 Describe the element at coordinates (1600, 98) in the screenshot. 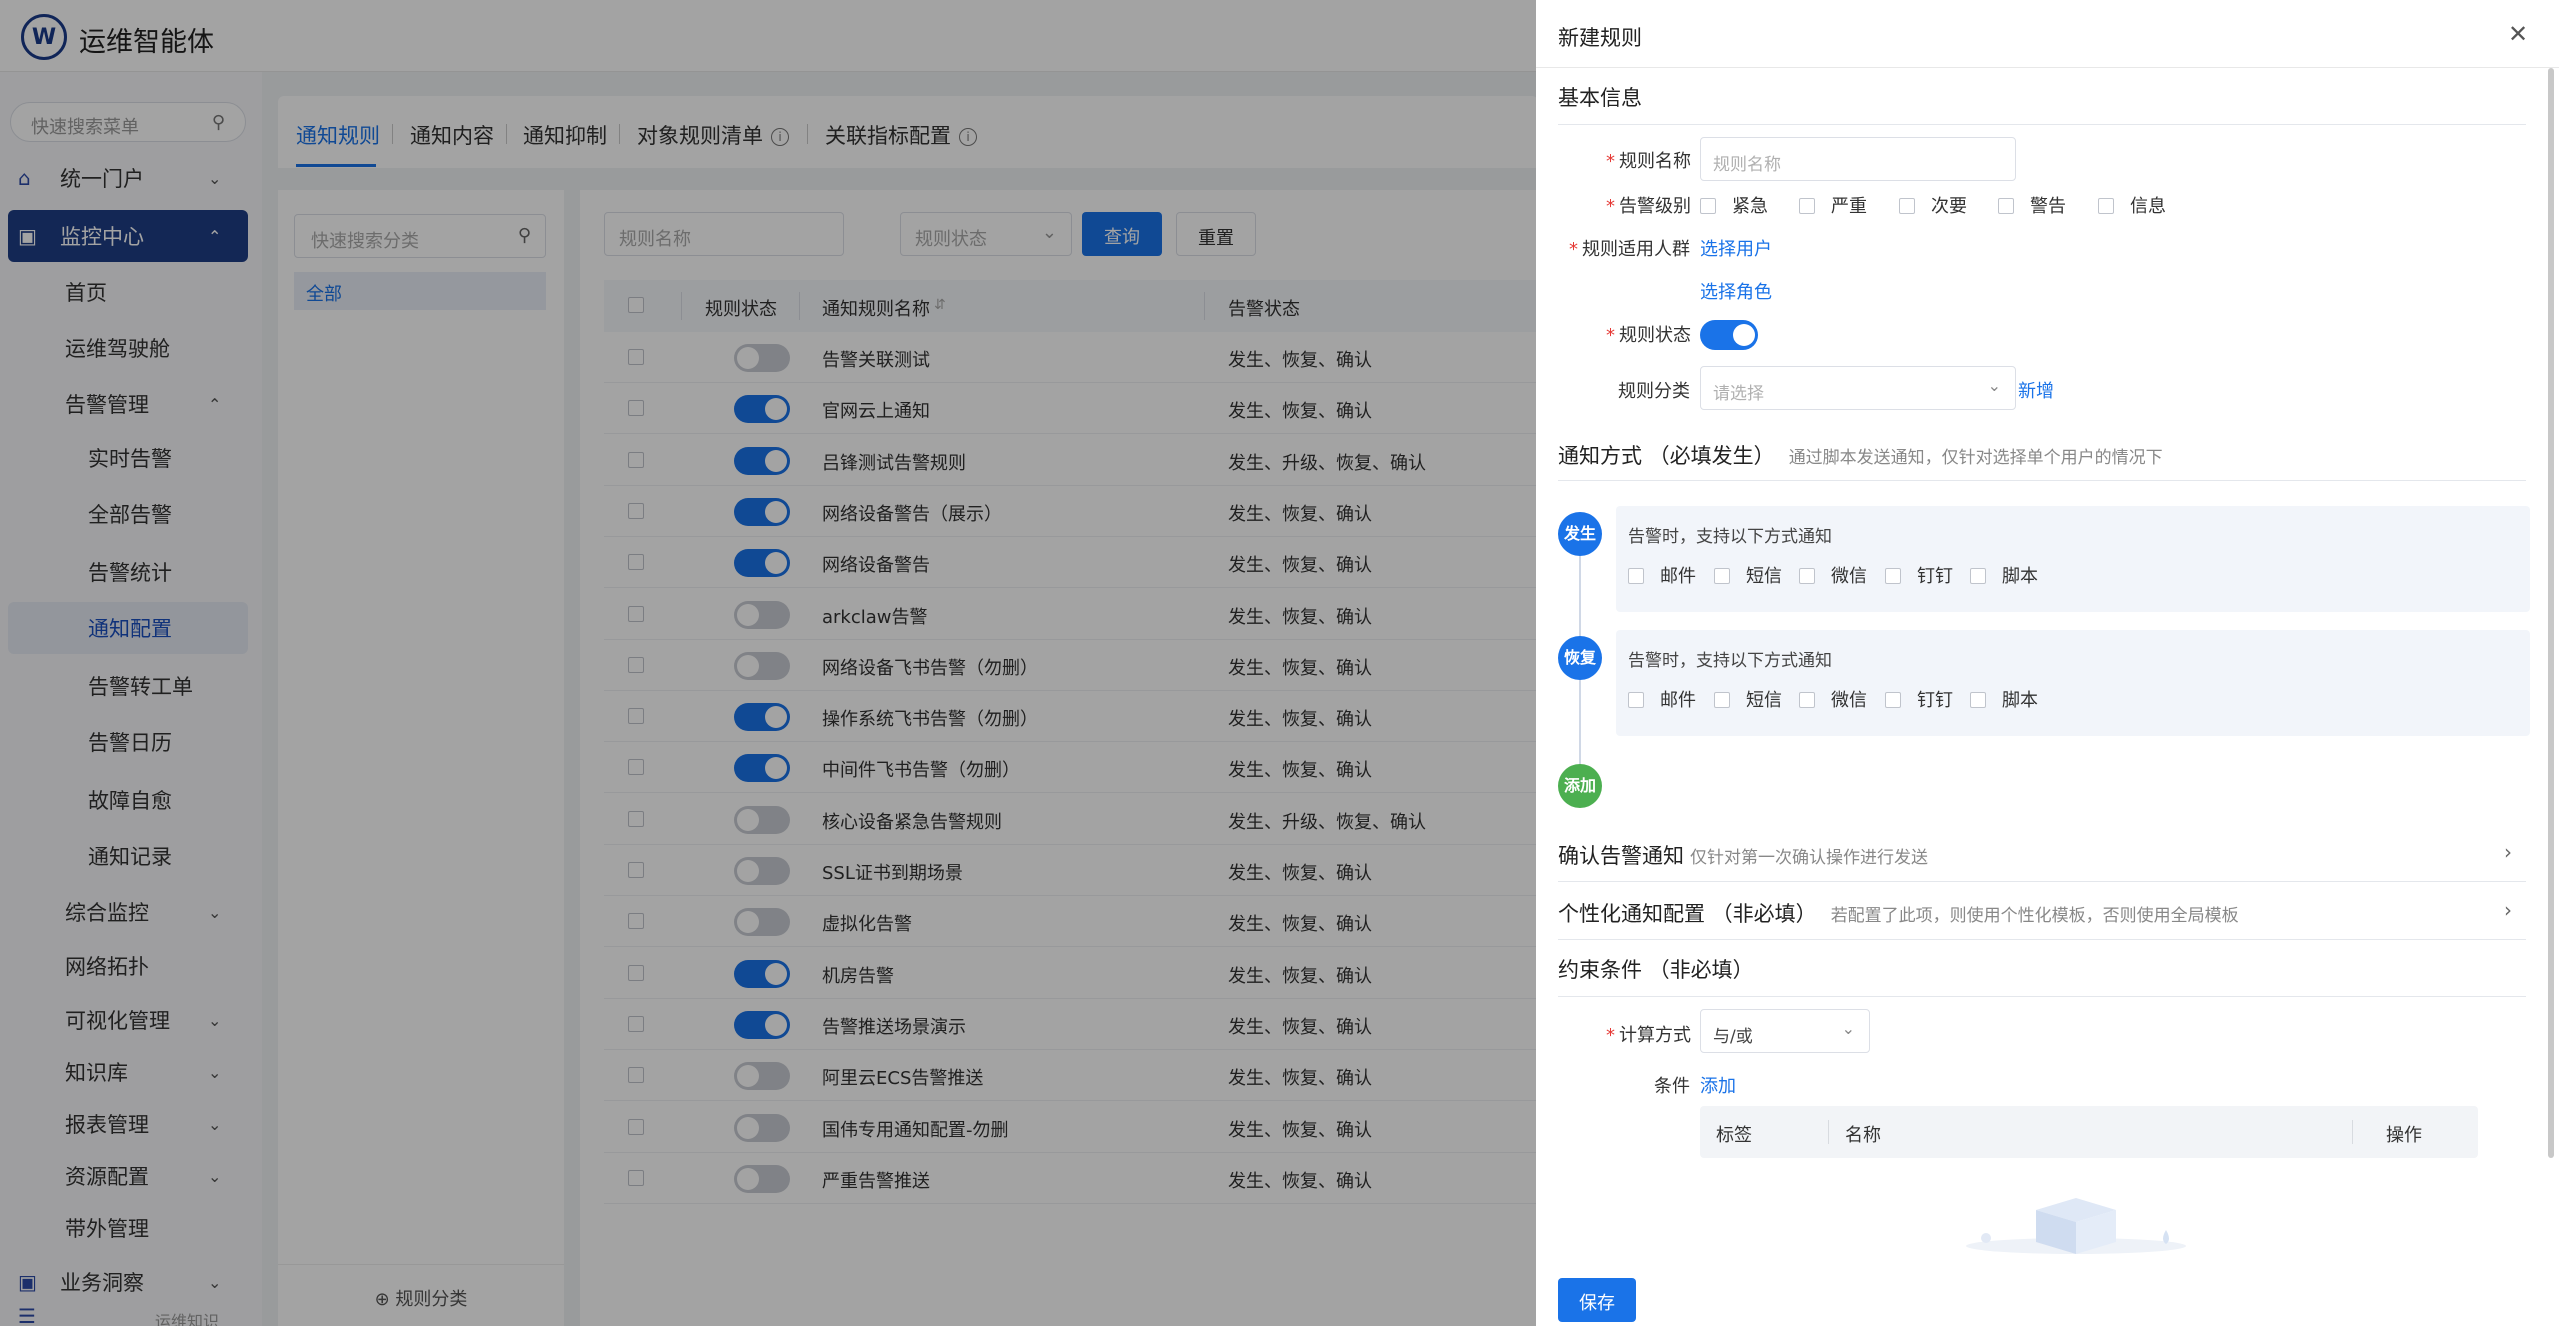

I see `section-basic-info: 基本信息` at that location.